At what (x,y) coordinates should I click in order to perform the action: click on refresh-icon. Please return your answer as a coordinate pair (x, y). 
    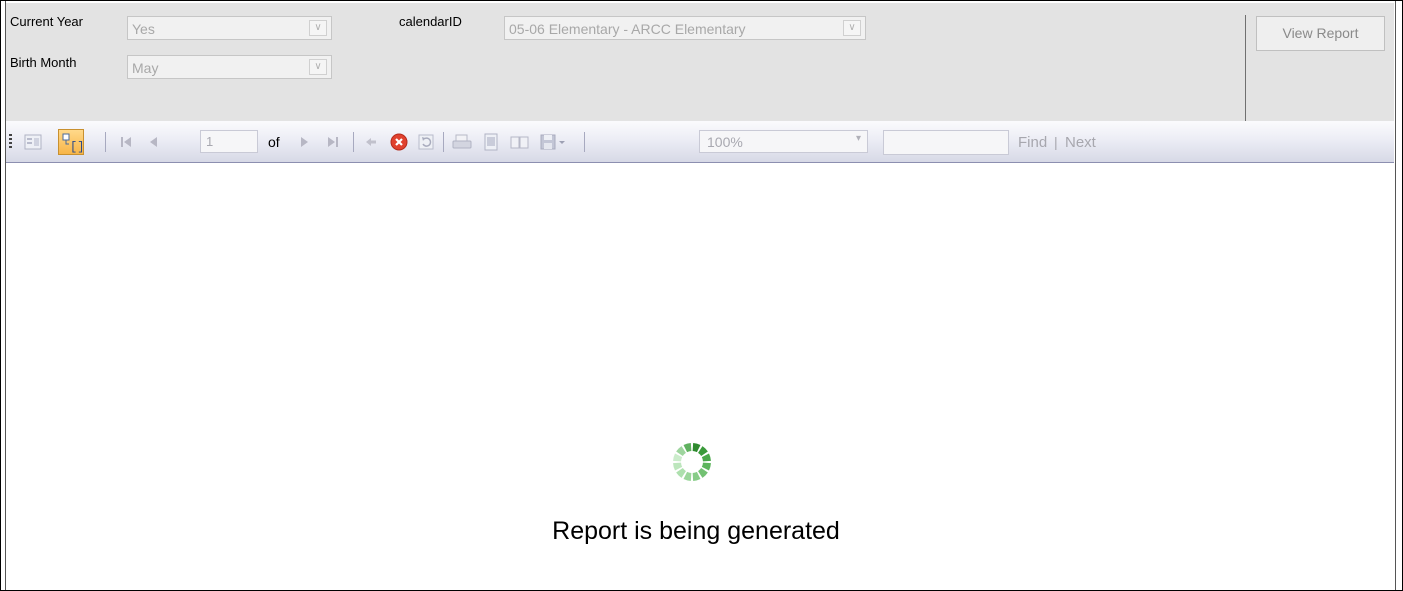
    Looking at the image, I should click on (426, 142).